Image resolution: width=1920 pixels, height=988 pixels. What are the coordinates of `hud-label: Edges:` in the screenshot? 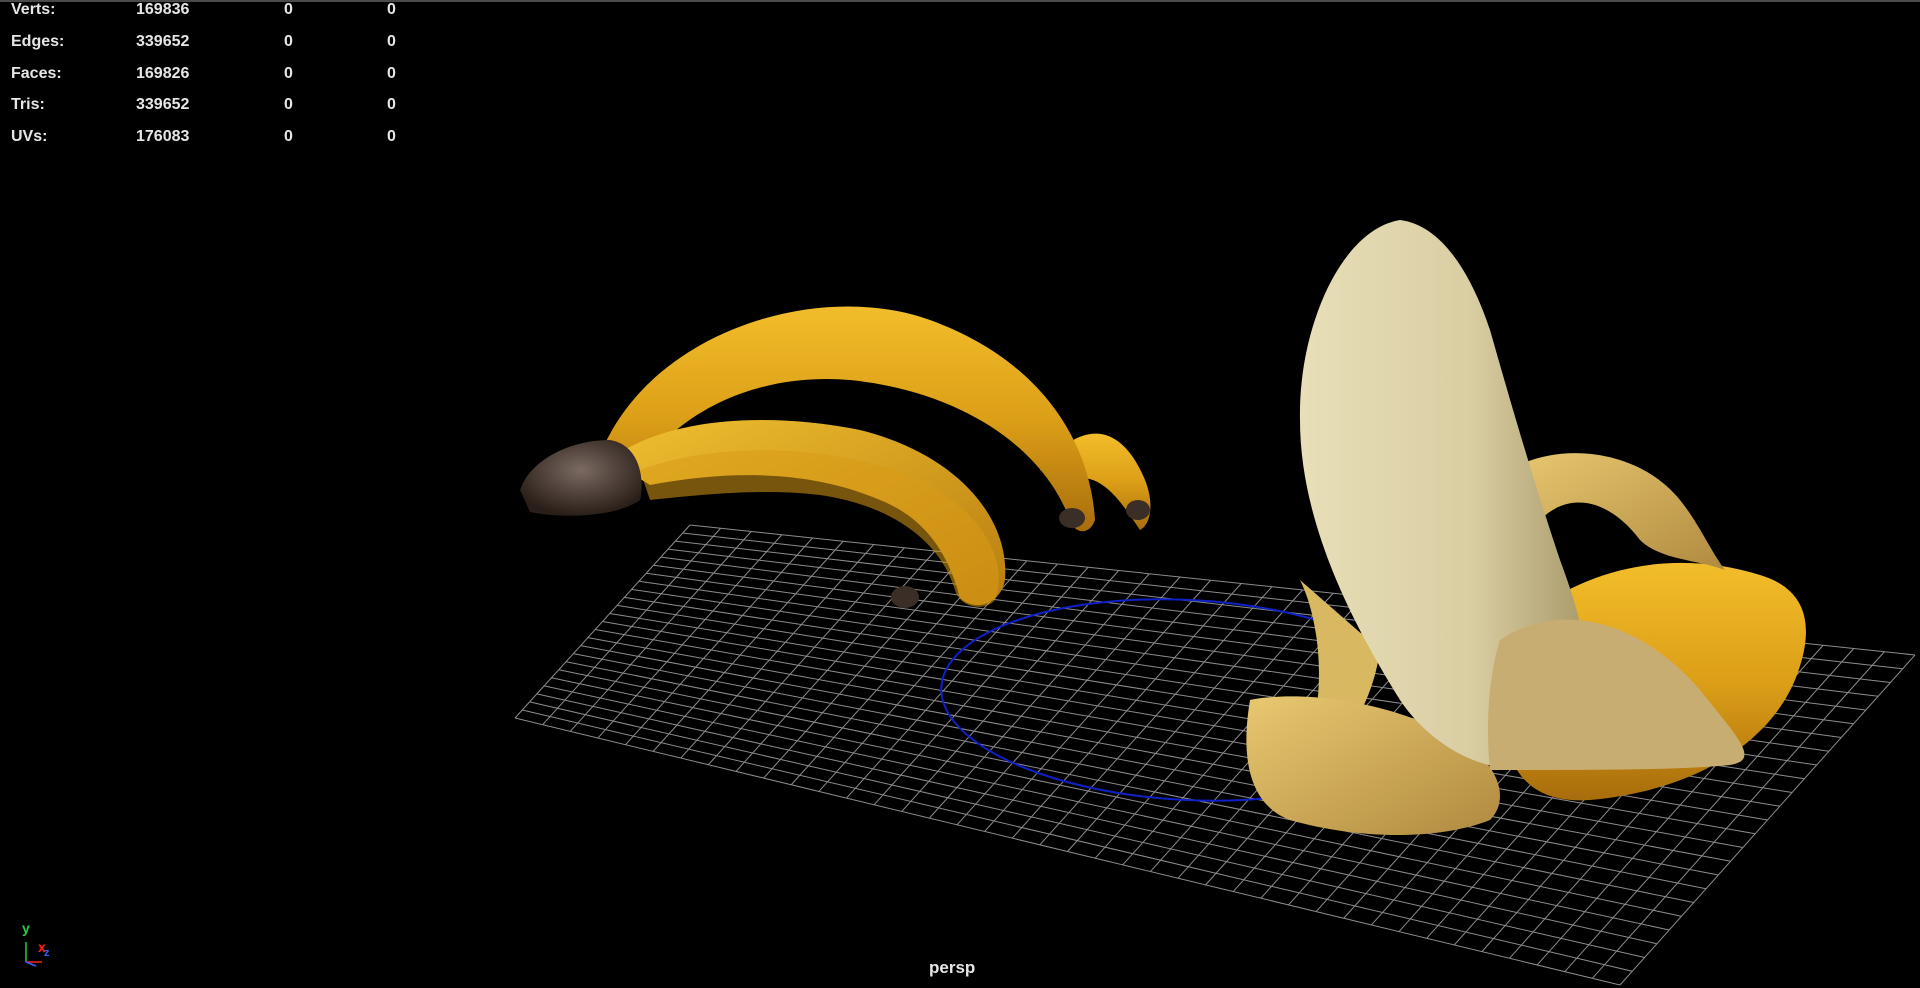 It's located at (38, 41).